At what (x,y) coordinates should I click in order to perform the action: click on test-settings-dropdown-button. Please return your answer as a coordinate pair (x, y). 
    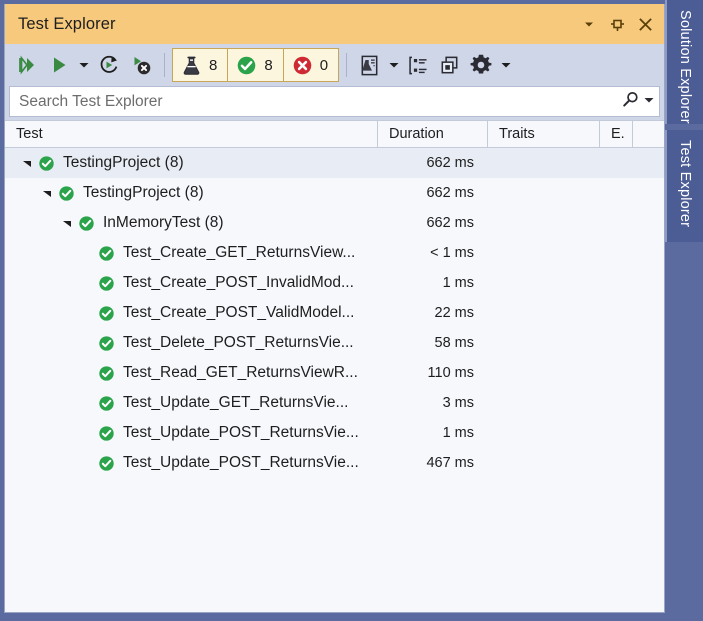
    Looking at the image, I should click on (394, 65).